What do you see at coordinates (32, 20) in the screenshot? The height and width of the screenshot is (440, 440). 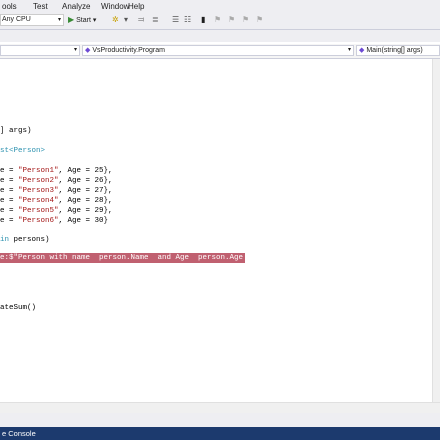 I see `platform-dropdown: Any CPU ▾` at bounding box center [32, 20].